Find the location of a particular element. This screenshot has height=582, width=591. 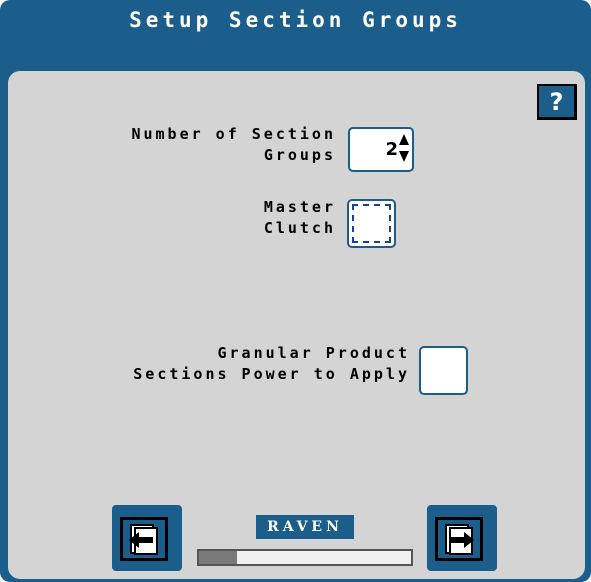

page-back-icon is located at coordinates (143, 539).